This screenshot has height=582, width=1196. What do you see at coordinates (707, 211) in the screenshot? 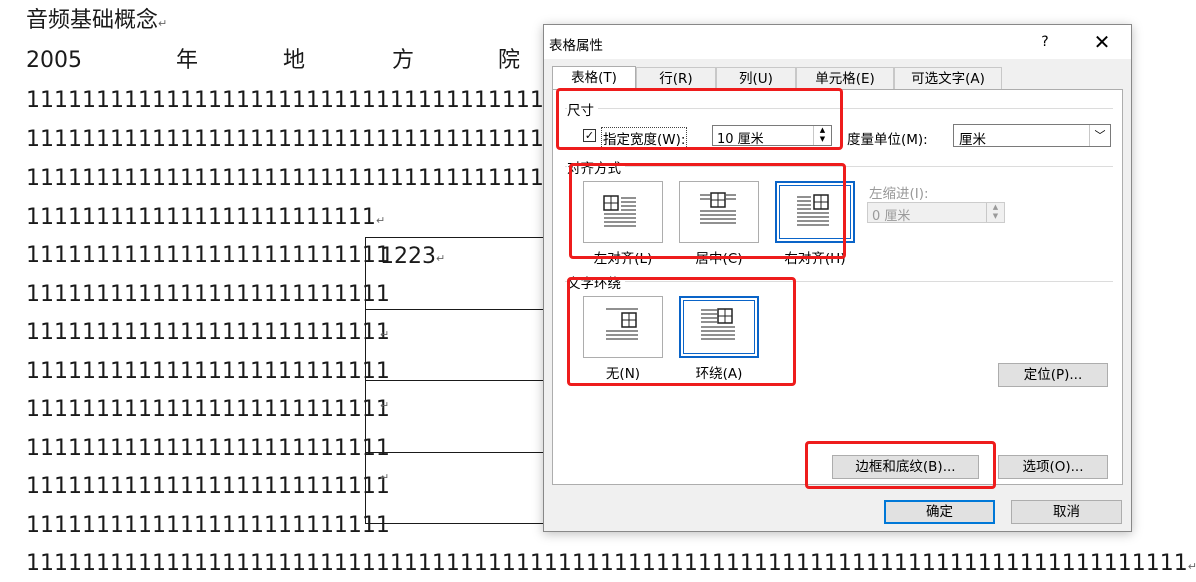
I see `highlight-alignment` at bounding box center [707, 211].